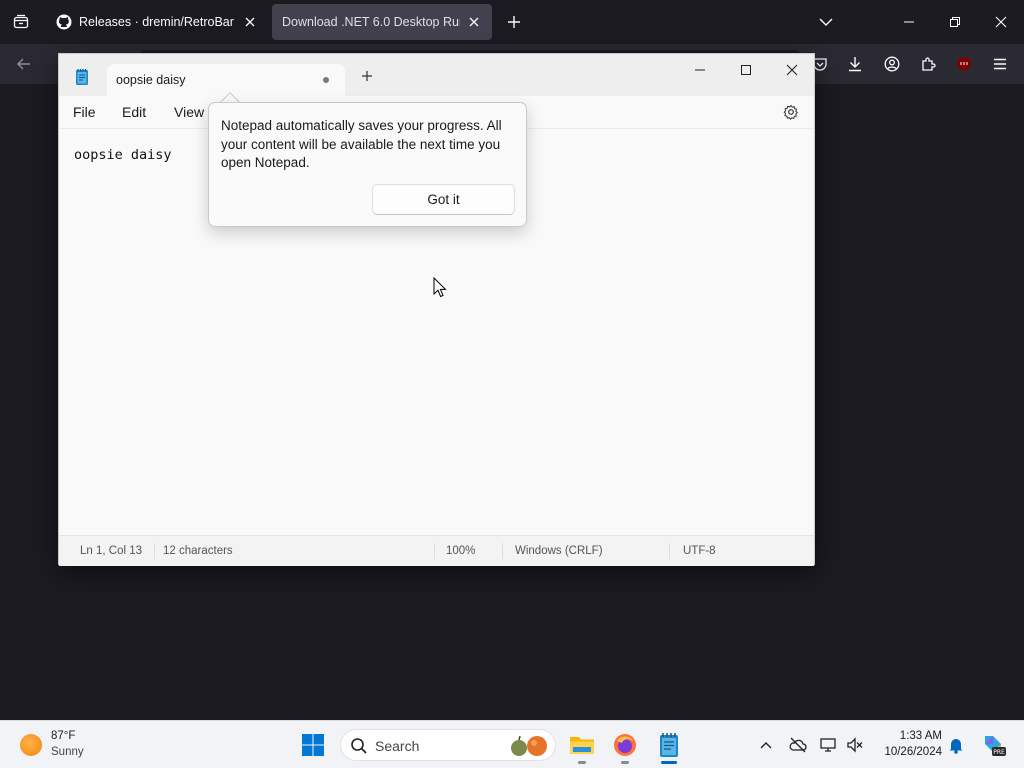 The image size is (1024, 768). I want to click on account-icon, so click(892, 64).